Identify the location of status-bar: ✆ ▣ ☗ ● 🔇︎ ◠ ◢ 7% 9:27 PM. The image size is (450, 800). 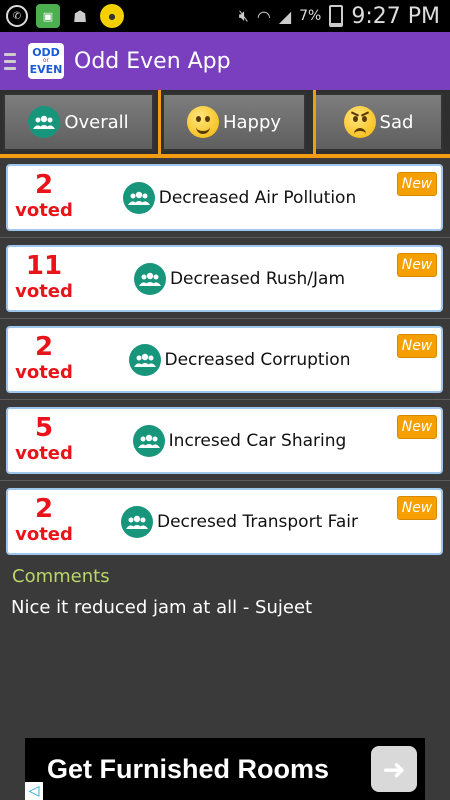
(225, 16).